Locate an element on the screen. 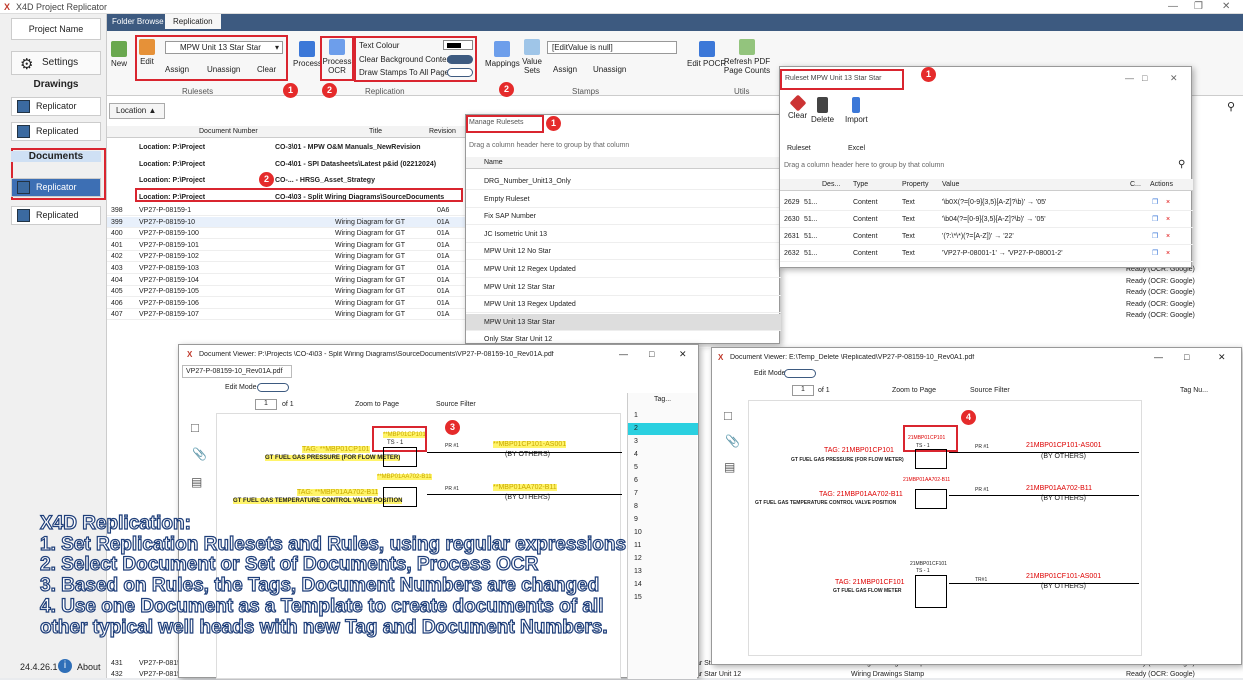  tab-replication: Replication is located at coordinates (193, 21).